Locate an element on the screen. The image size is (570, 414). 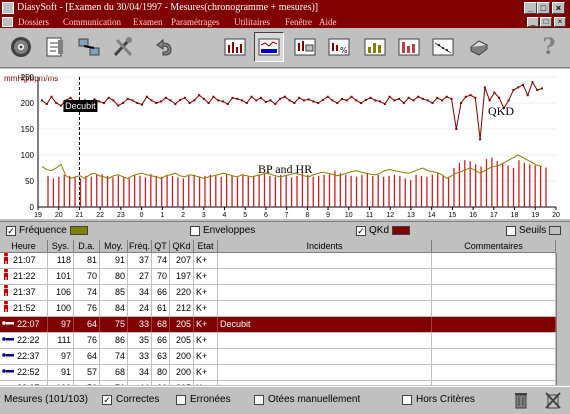
menu-parametrages: Paramétrages is located at coordinates (195, 22).